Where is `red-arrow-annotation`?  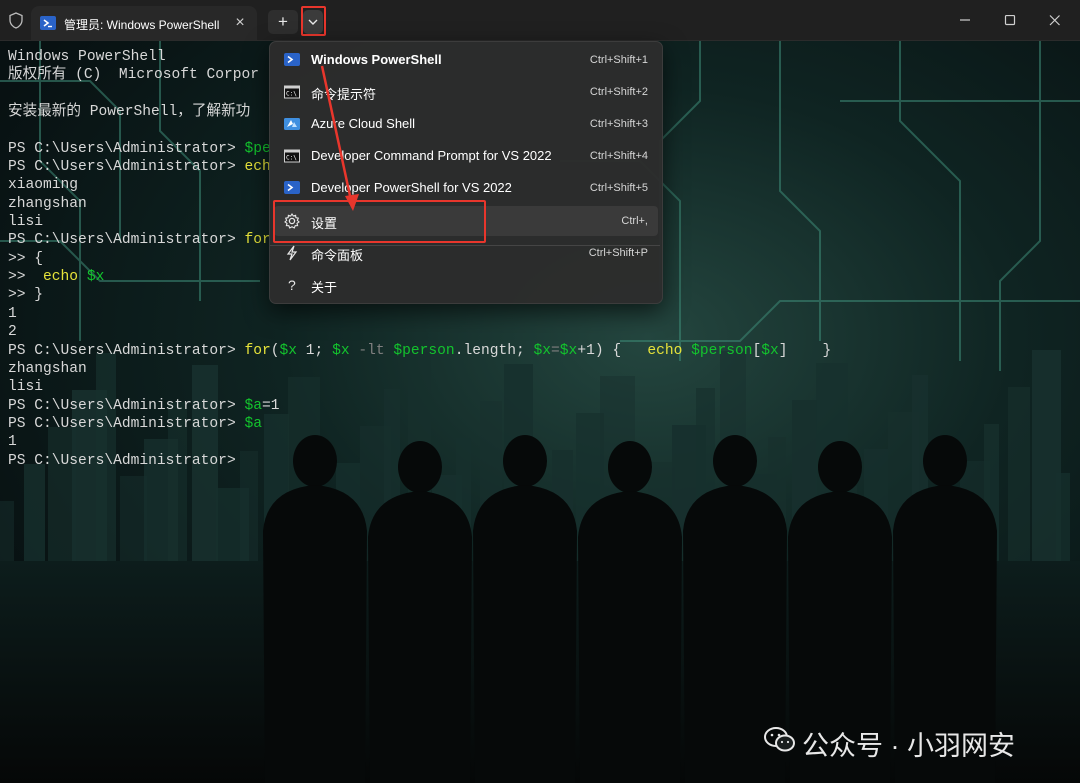
red-arrow-annotation is located at coordinates (339, 138).